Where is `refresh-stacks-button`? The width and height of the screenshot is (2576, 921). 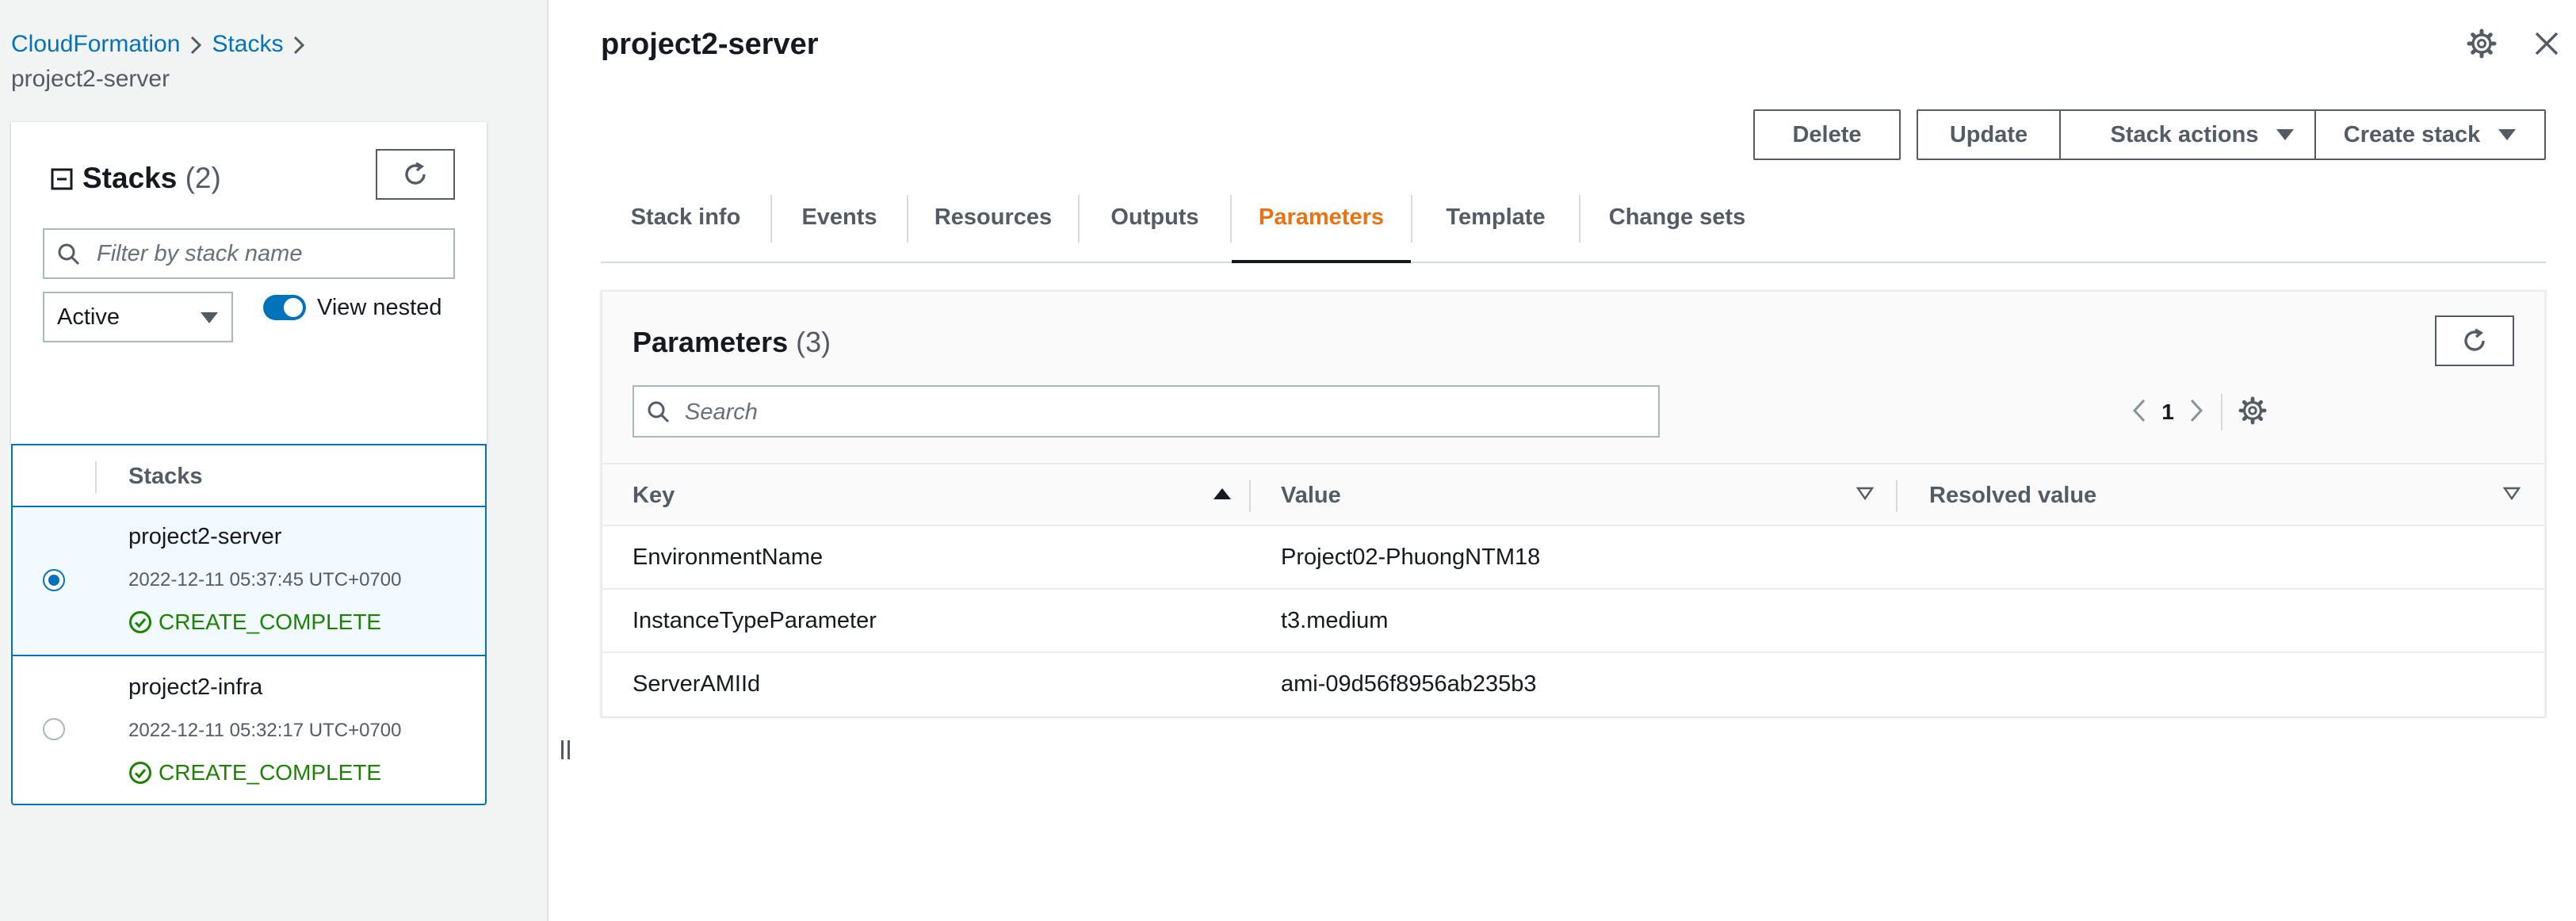
refresh-stacks-button is located at coordinates (415, 174).